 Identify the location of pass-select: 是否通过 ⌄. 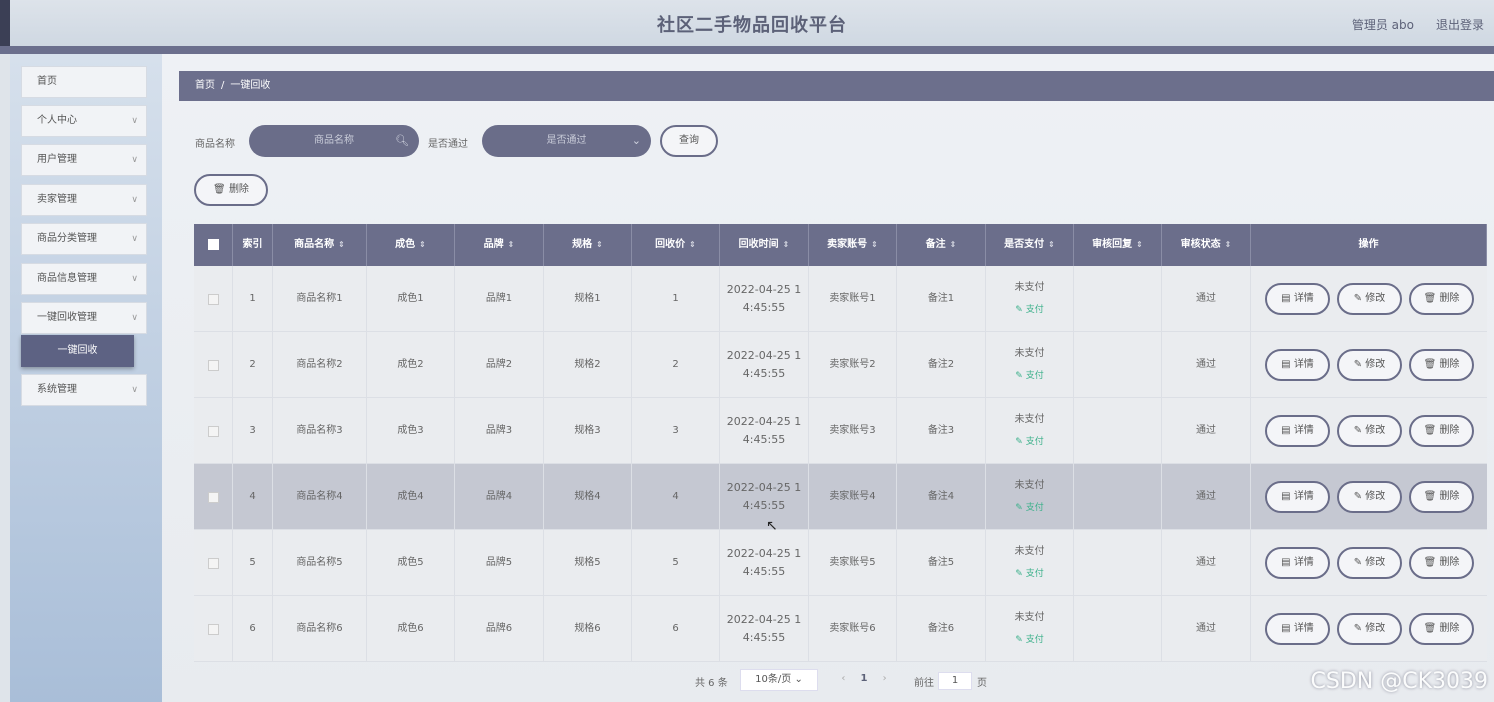
(566, 141).